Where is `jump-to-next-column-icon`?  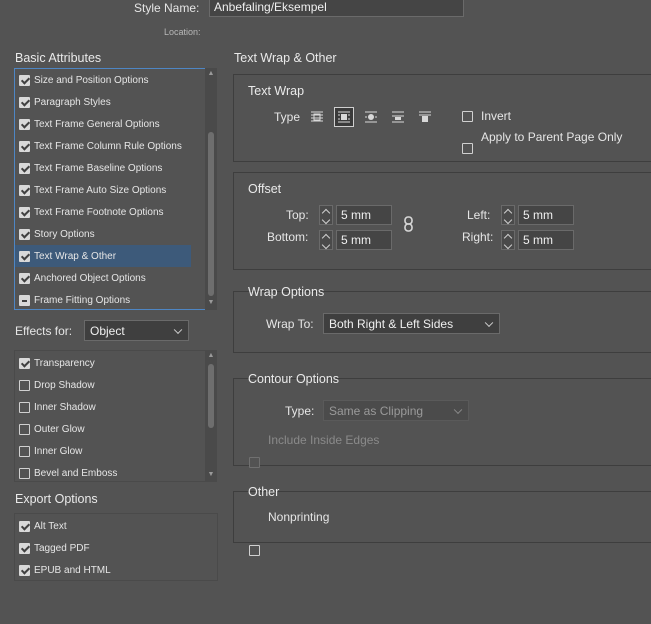
jump-to-next-column-icon is located at coordinates (425, 117).